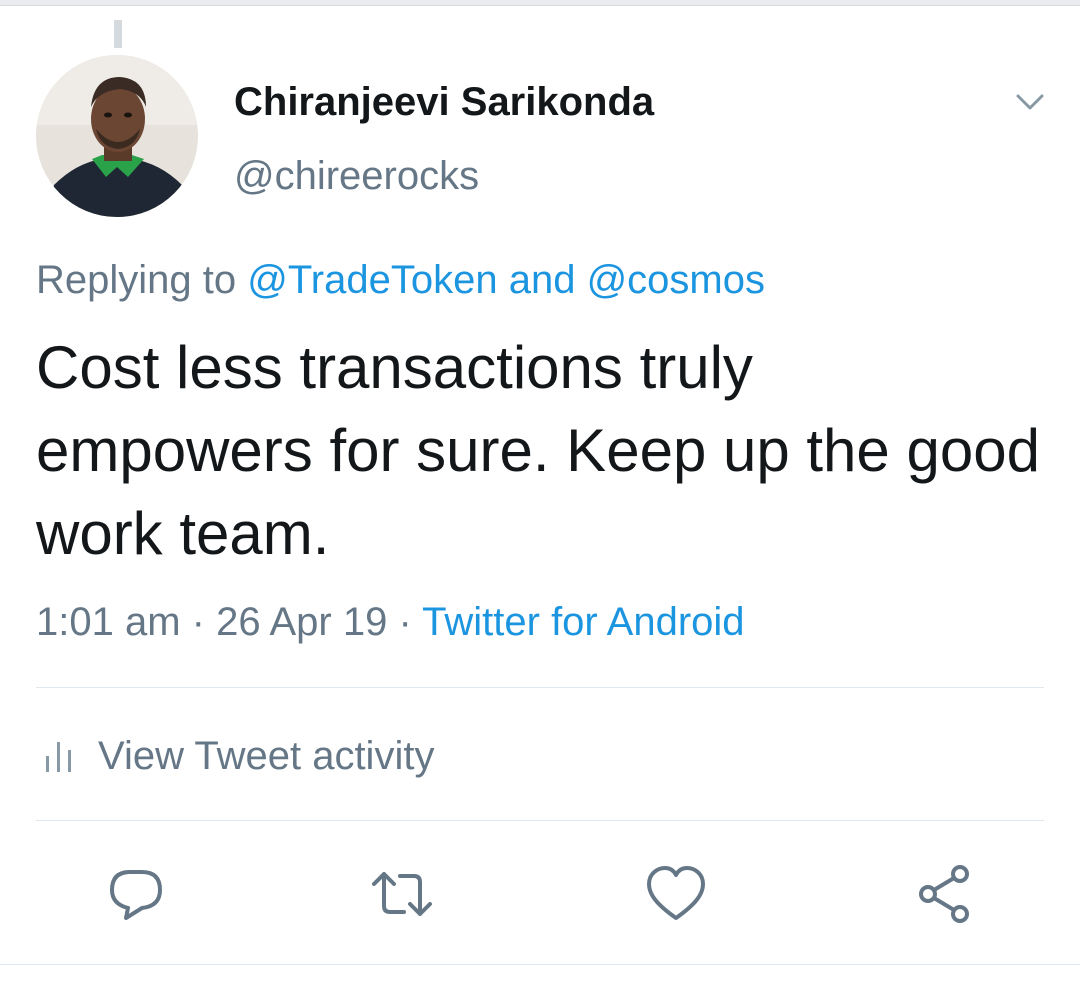 This screenshot has width=1080, height=990. What do you see at coordinates (542, 280) in the screenshot?
I see `replying-joiner: and` at bounding box center [542, 280].